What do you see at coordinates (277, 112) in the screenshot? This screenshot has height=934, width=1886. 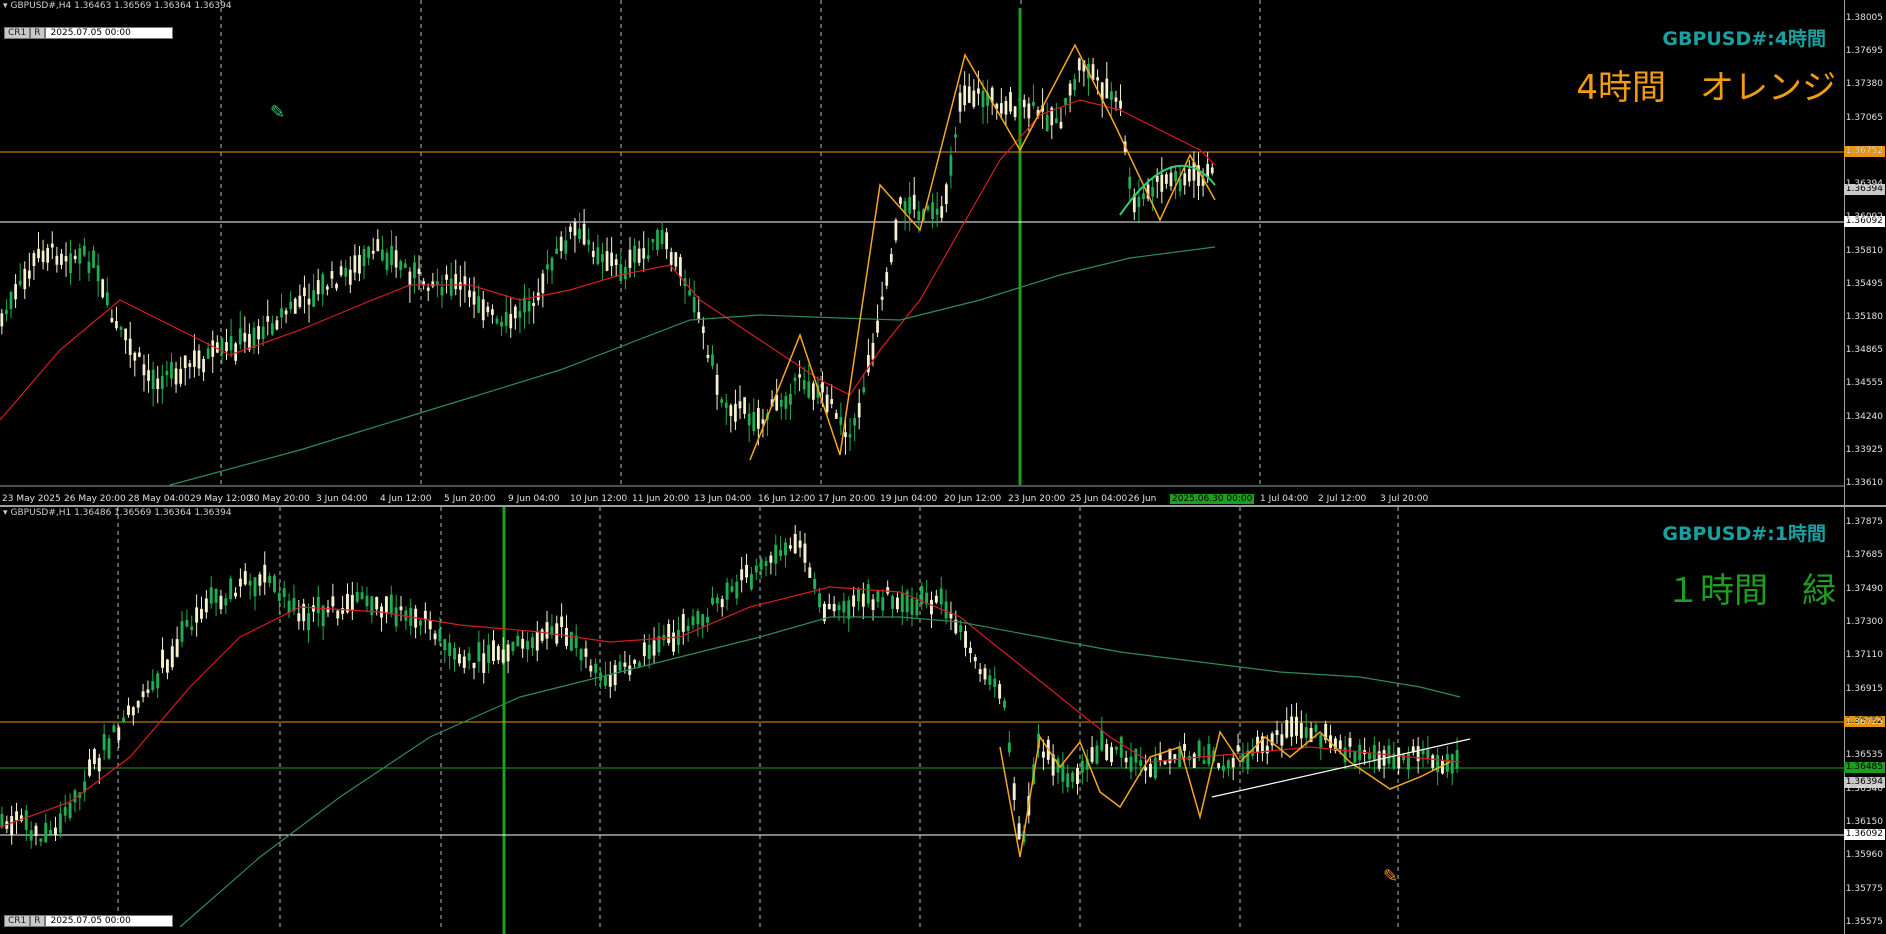 I see `pencil-icon: ✎` at bounding box center [277, 112].